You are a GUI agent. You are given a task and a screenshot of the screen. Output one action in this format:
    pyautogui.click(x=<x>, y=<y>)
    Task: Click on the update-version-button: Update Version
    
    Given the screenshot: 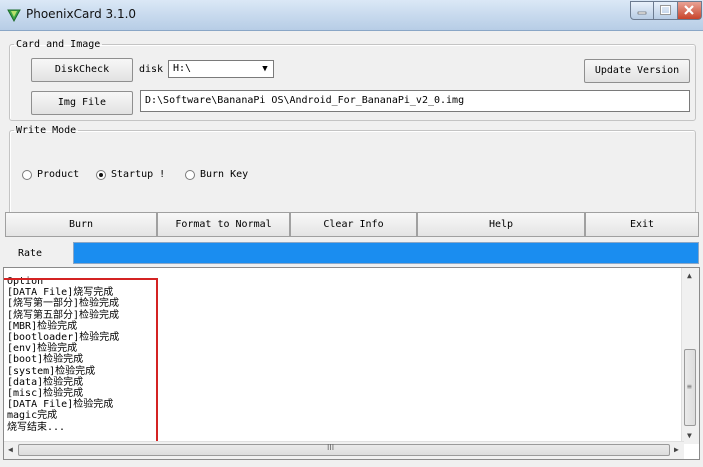 What is the action you would take?
    pyautogui.click(x=637, y=71)
    